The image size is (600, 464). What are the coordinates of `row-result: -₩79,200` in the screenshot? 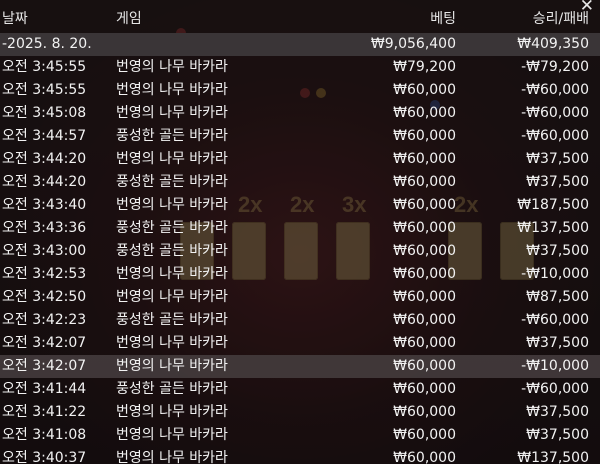 It's located at (555, 67).